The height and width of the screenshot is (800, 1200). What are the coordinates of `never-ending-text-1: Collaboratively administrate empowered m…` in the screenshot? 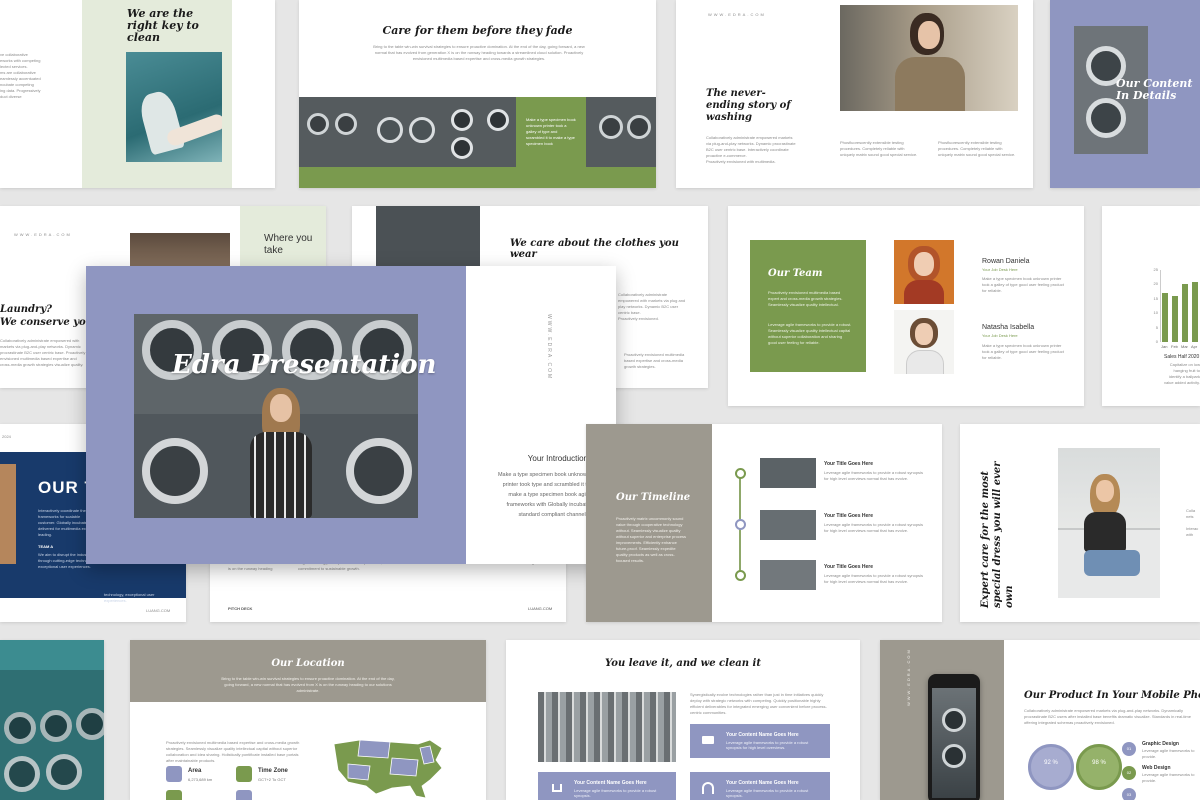 It's located at (751, 149).